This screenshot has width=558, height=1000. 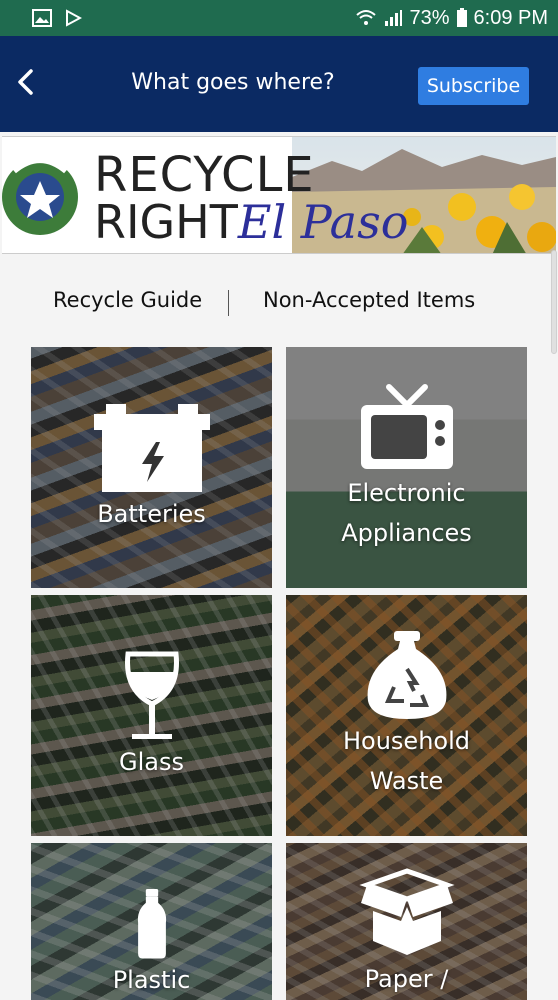 I want to click on category-label: Plastic, so click(x=151, y=980).